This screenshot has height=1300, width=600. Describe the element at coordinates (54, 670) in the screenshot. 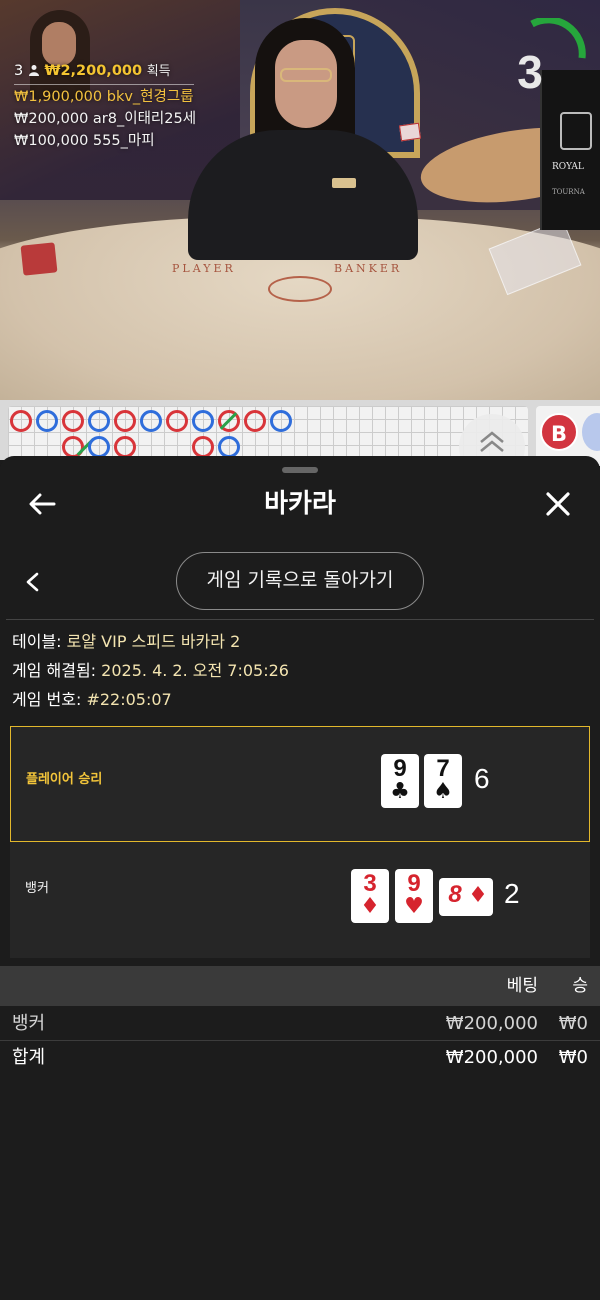

I see `resolved-info-label: 게임 해결됨:` at that location.